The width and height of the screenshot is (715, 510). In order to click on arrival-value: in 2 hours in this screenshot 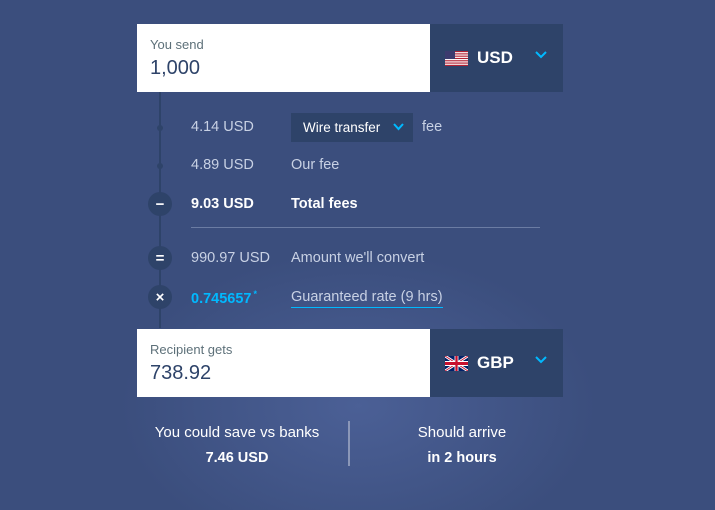, I will do `click(462, 458)`.